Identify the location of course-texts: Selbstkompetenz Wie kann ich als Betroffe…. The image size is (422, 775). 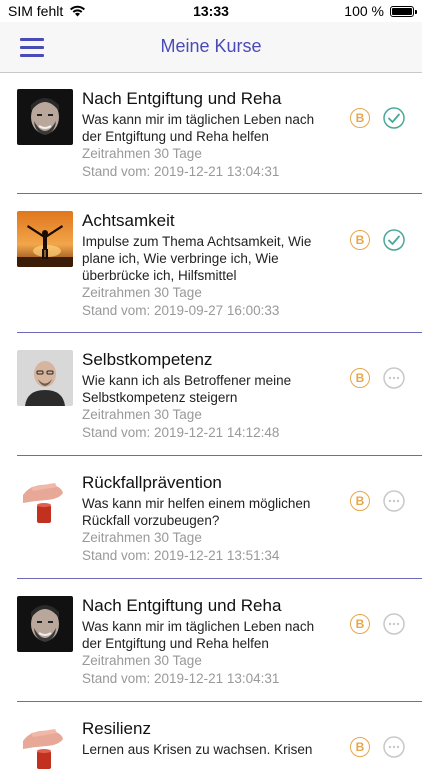
(207, 396).